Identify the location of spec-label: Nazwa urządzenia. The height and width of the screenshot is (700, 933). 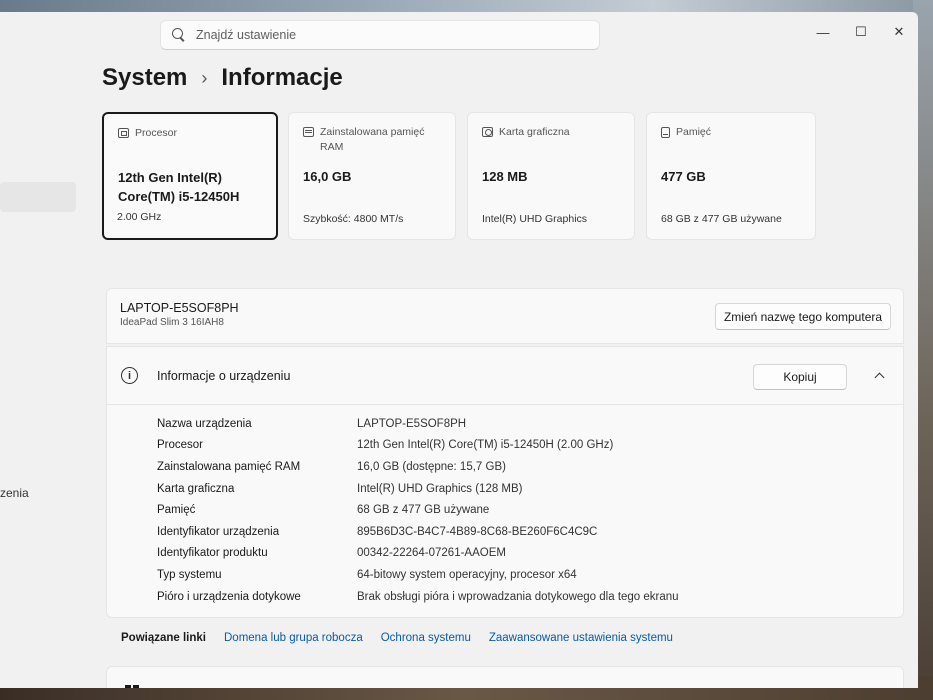
(204, 423).